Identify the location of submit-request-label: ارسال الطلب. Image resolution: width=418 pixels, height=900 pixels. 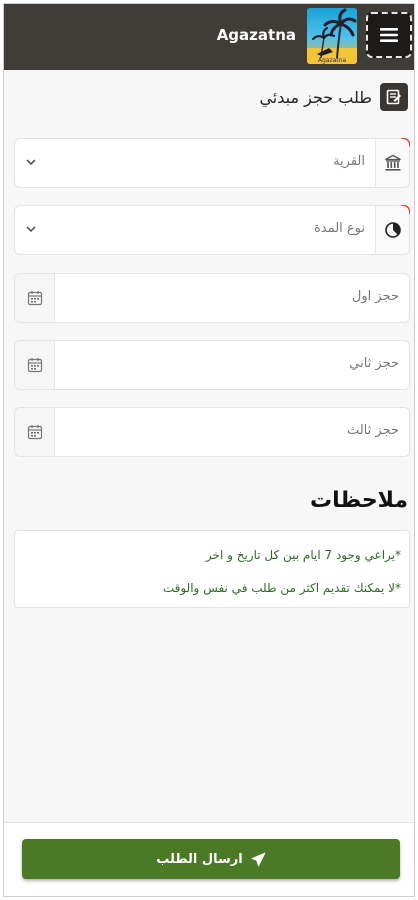
(199, 859).